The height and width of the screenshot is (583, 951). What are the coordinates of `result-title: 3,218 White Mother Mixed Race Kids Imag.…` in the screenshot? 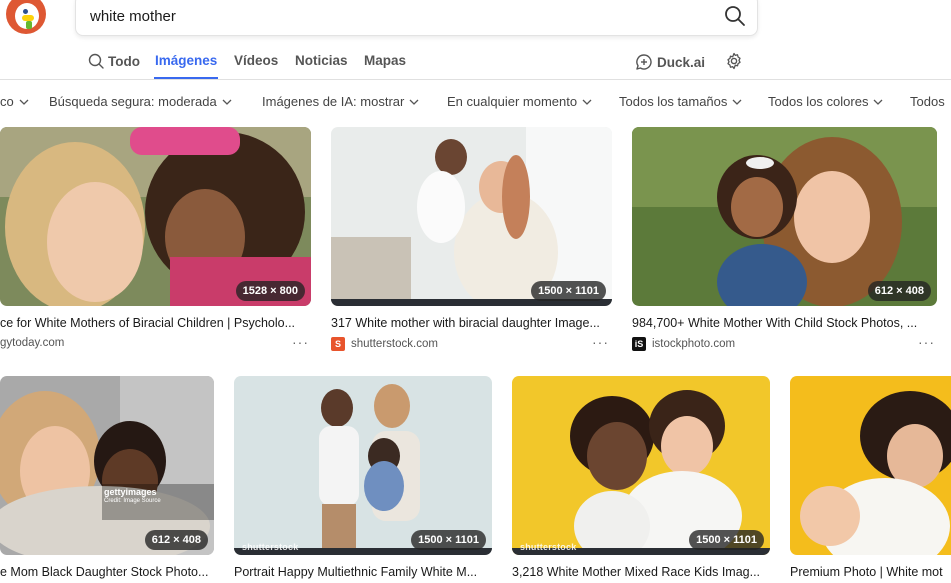 It's located at (640, 572).